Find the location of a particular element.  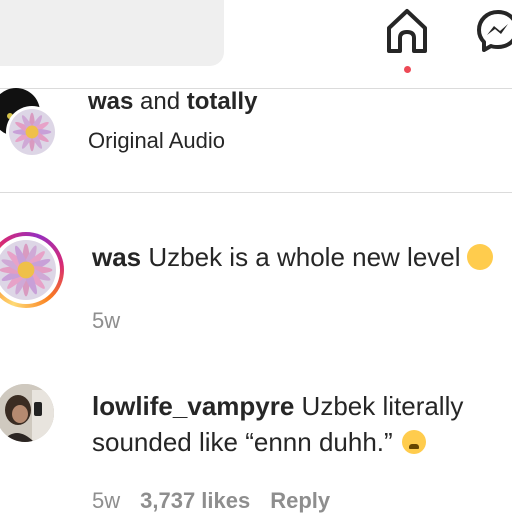

audio-title-and: and is located at coordinates (160, 101).